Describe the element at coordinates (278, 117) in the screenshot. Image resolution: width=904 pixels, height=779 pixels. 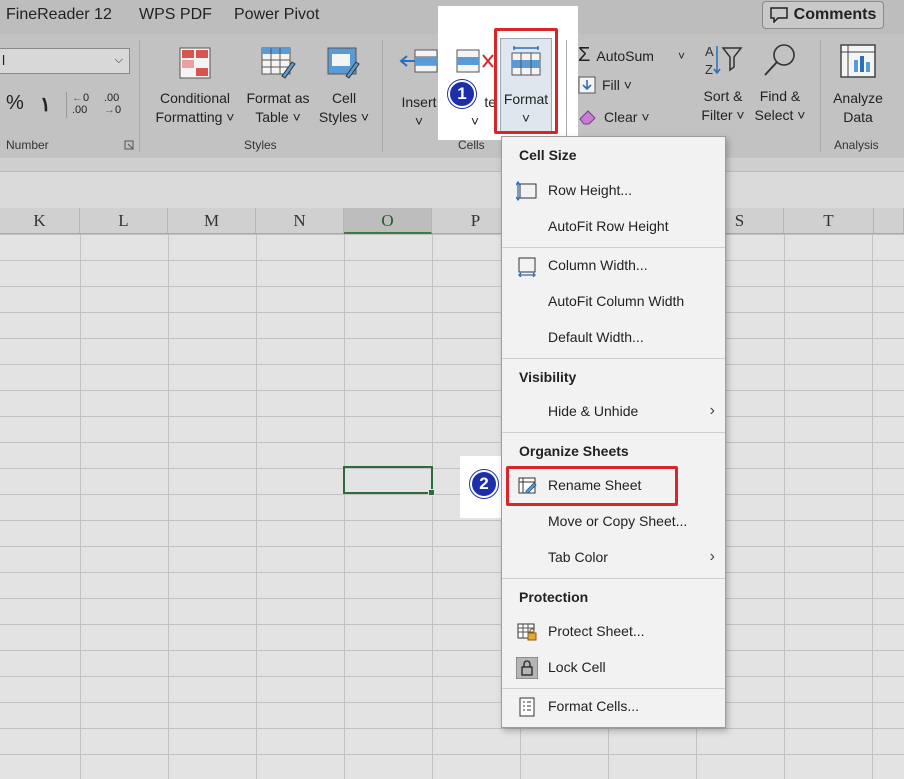
I see `format-as-table-label-2: Table ˅` at that location.